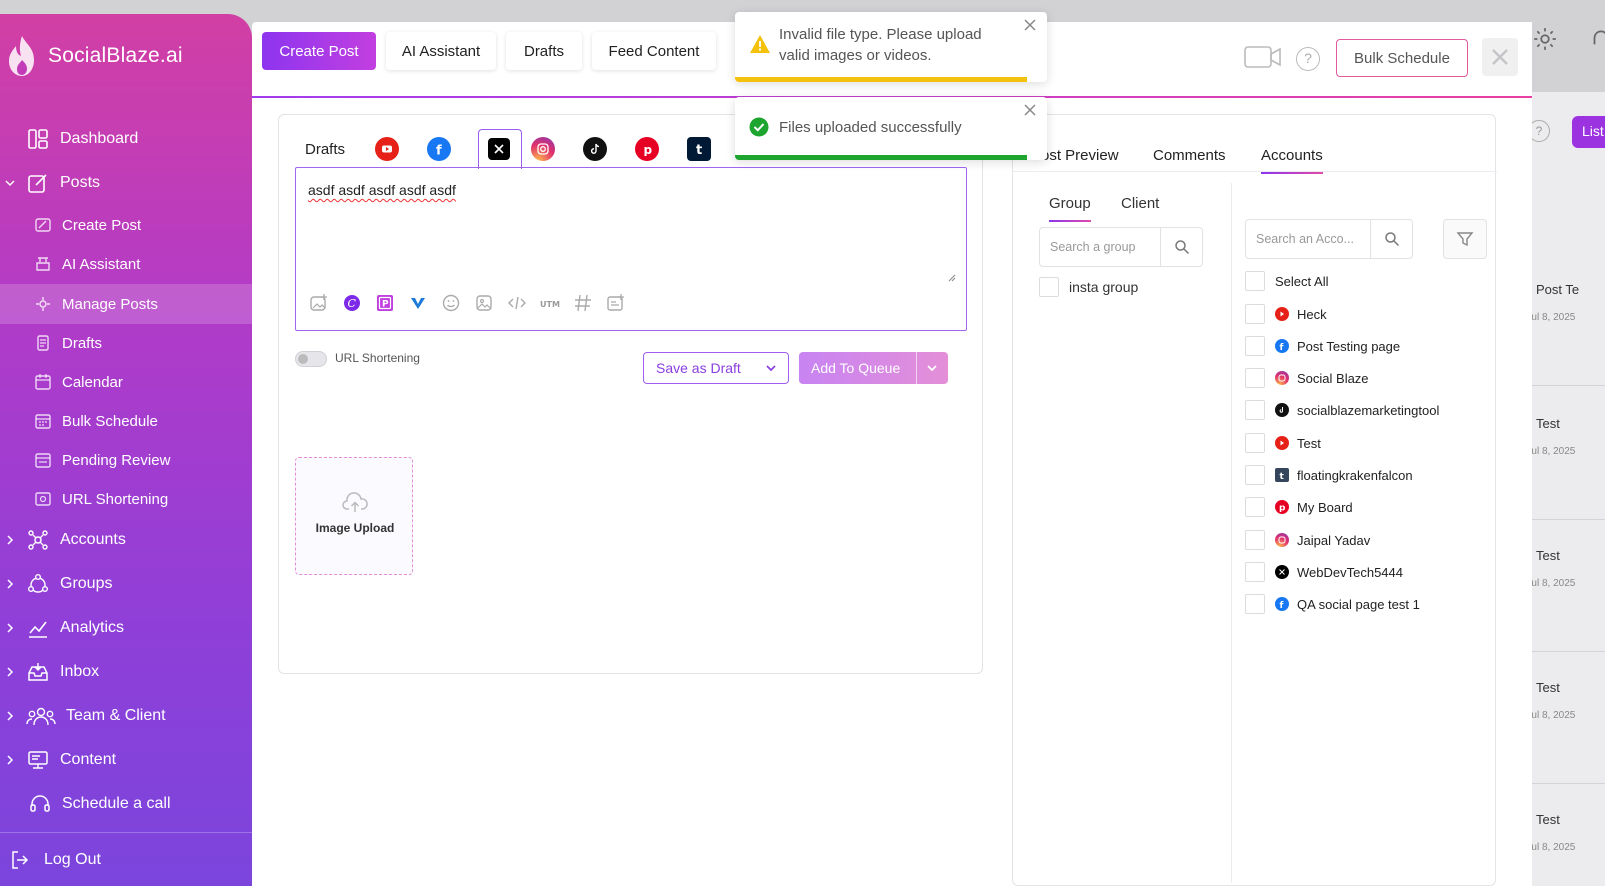  Describe the element at coordinates (616, 303) in the screenshot. I see `media-library-icon` at that location.